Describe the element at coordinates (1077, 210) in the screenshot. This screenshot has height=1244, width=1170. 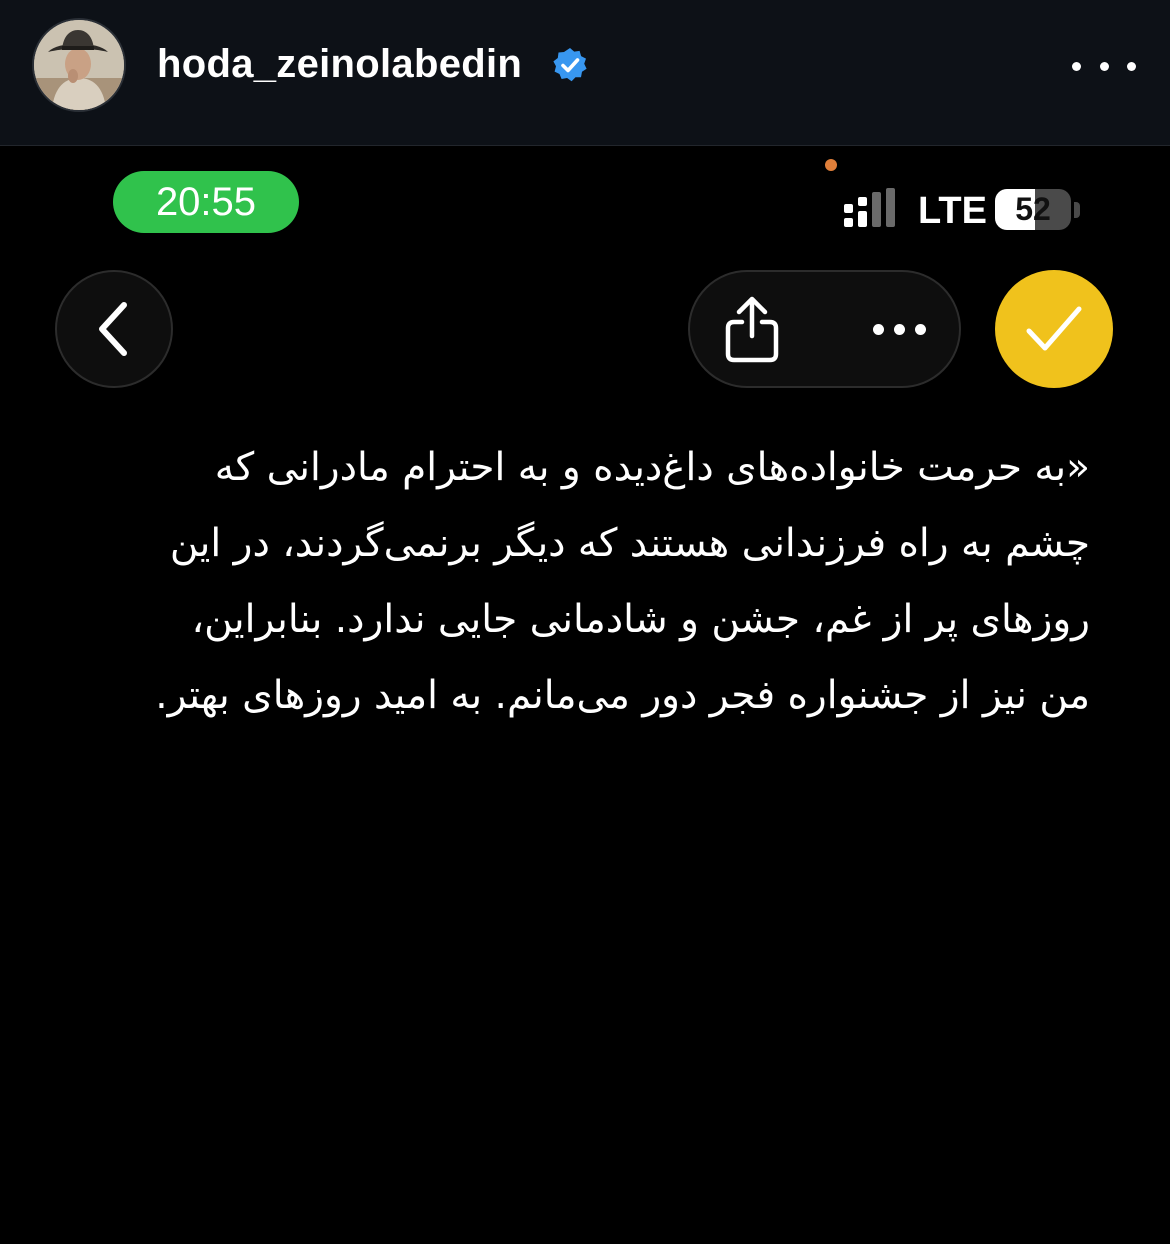
I see `battery-tip` at that location.